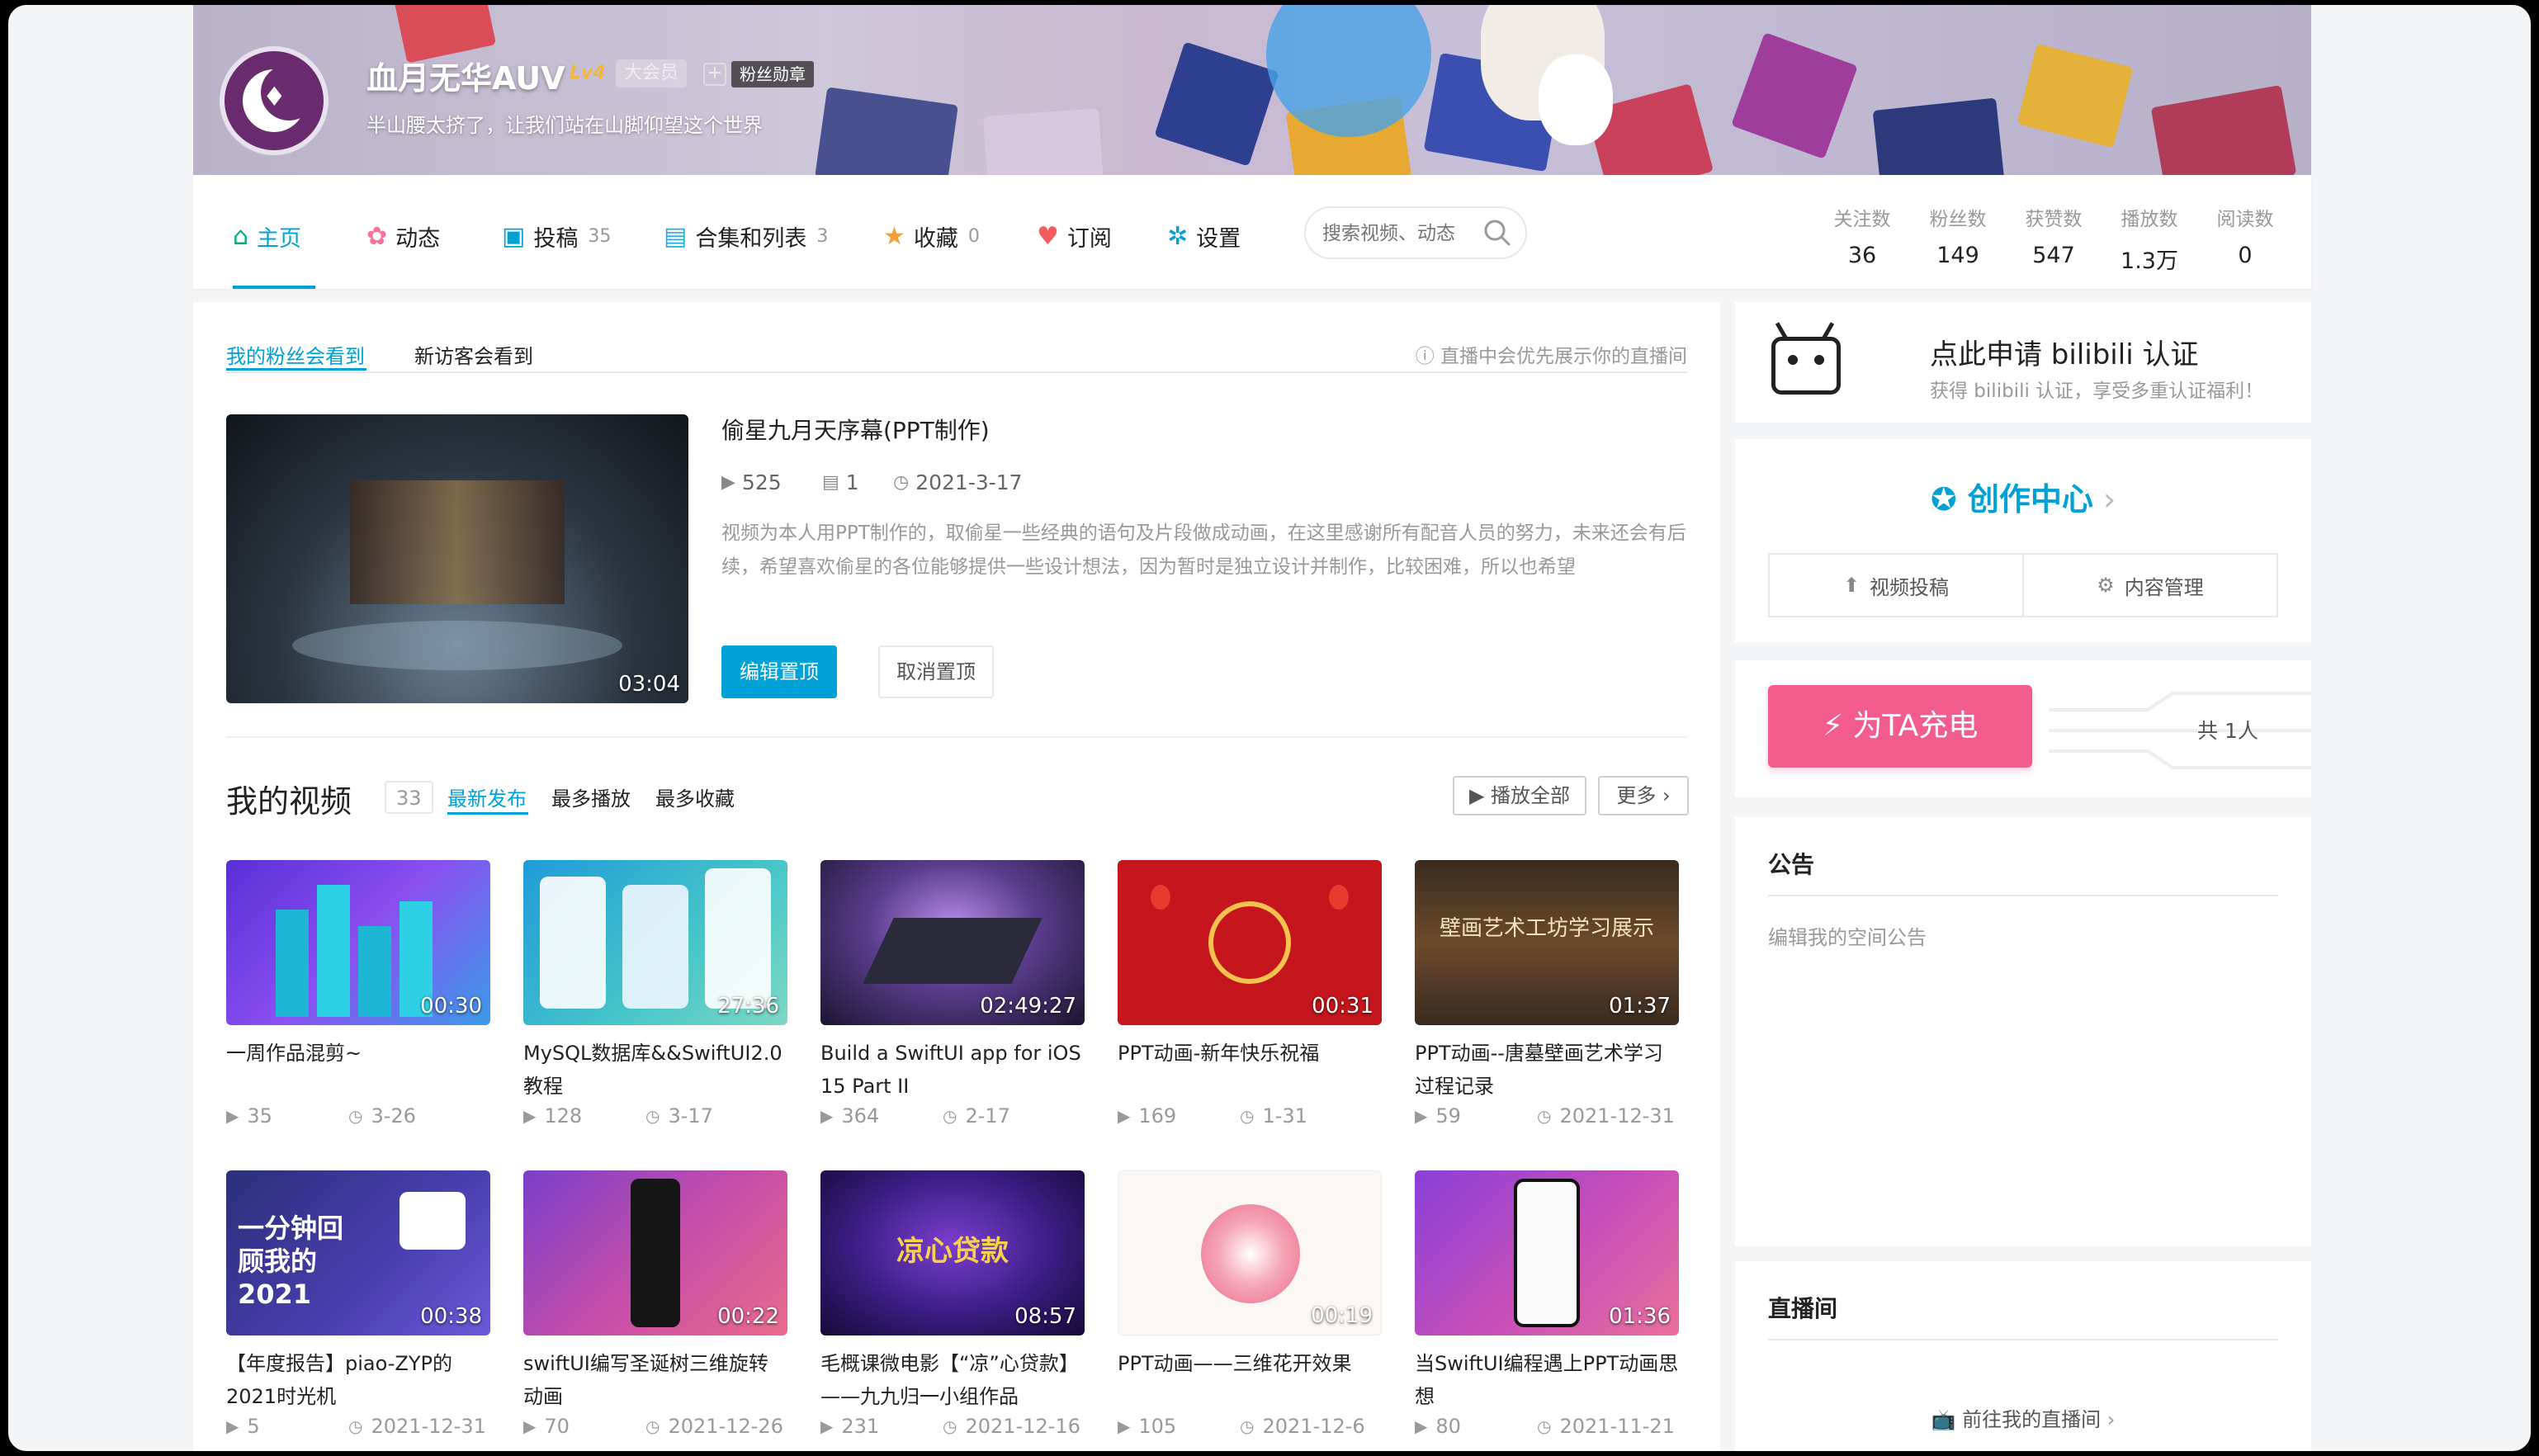 Image resolution: width=2539 pixels, height=1456 pixels. I want to click on pinned-video-thumbnail: 03:04, so click(457, 558).